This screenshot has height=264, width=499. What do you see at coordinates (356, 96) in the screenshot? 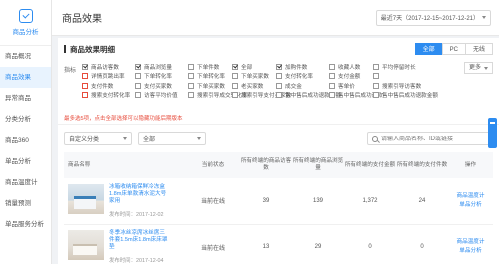
I see `metric-option: 售中售后成功退款` at bounding box center [356, 96].